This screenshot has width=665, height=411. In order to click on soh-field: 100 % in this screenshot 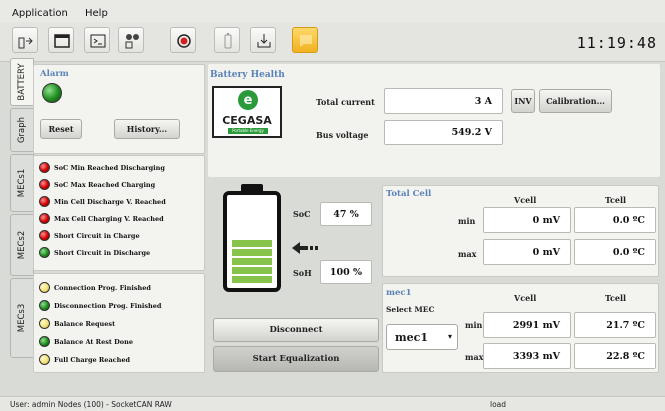, I will do `click(346, 272)`.